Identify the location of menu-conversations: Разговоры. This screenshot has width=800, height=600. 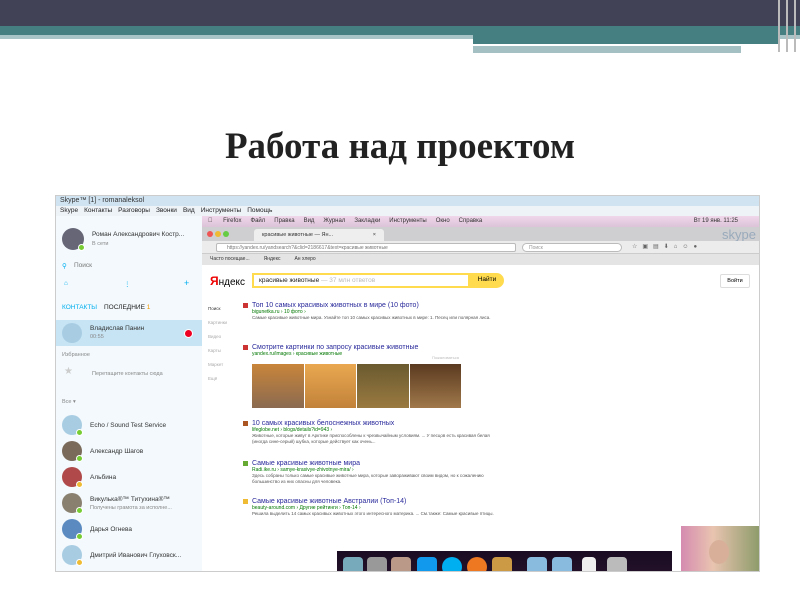
(134, 210).